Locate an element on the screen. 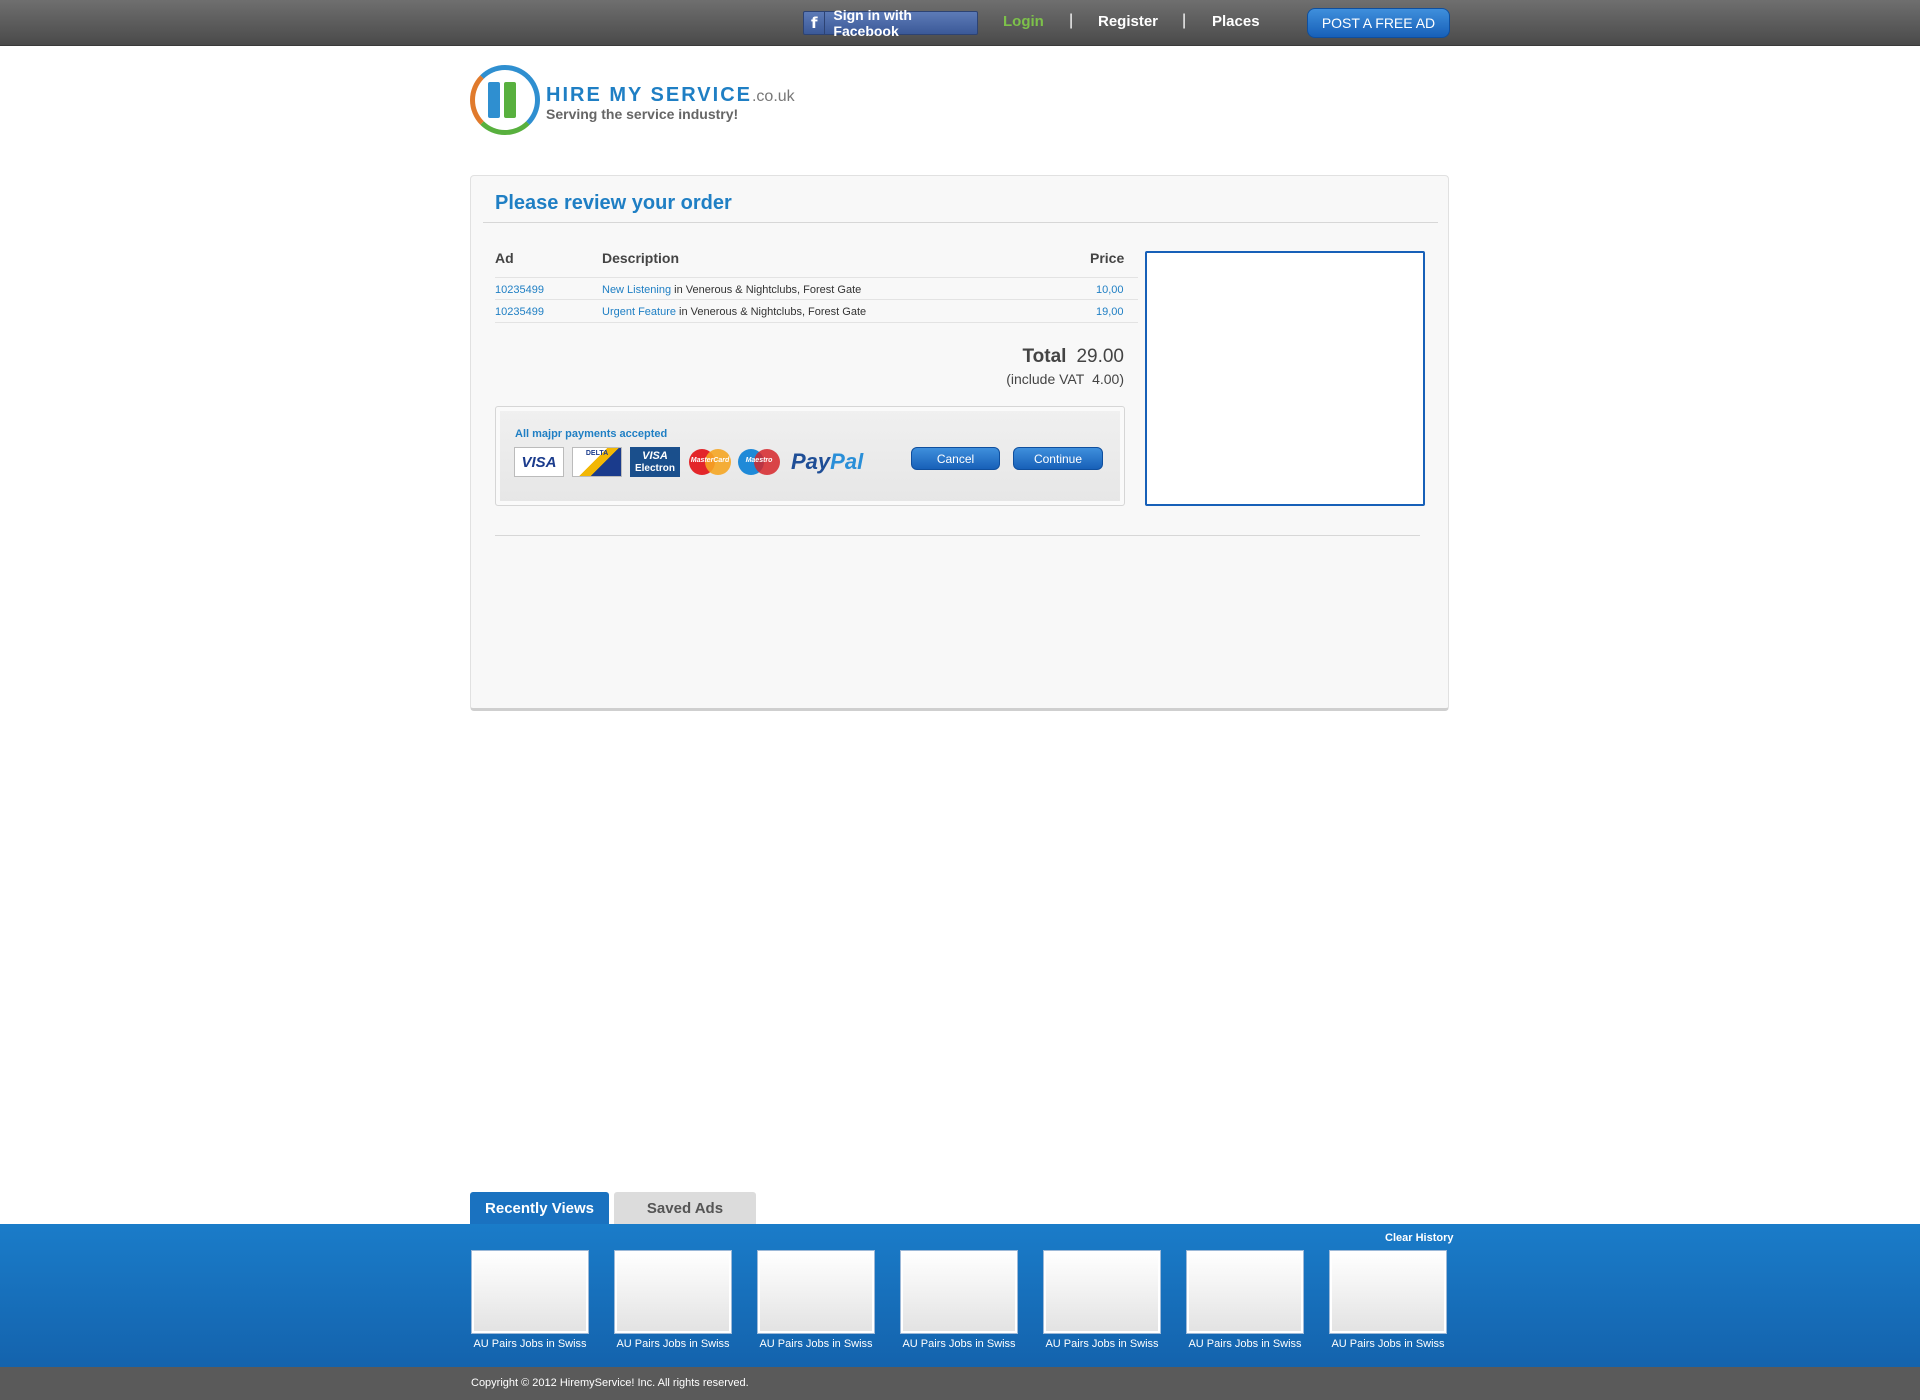 Image resolution: width=1920 pixels, height=1400 pixels. tab-recently-viewed: Recently Views is located at coordinates (539, 1208).